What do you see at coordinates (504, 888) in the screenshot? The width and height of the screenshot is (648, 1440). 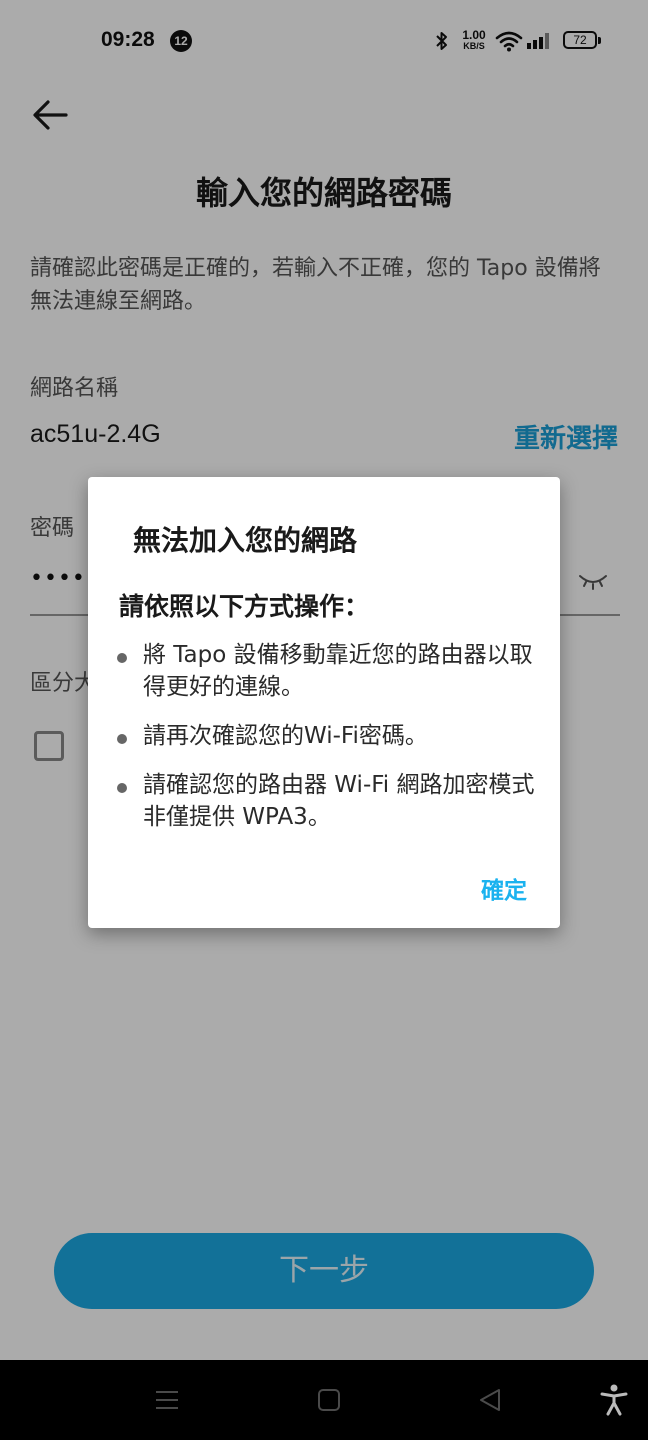 I see `dialog-ok-button: 確定` at bounding box center [504, 888].